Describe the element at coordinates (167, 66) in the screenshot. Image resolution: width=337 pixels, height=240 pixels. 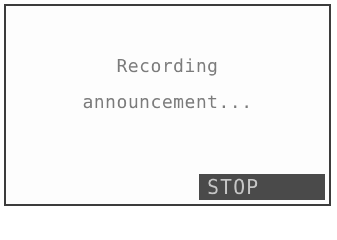
I see `status-message-line-1: Recording` at that location.